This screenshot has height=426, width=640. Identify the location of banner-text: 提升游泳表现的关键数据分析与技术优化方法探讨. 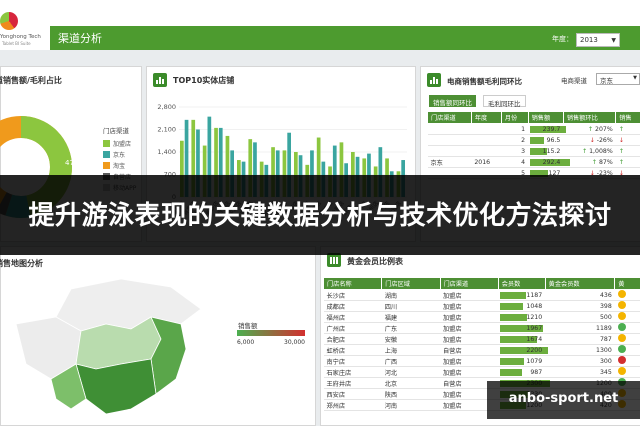
(320, 216).